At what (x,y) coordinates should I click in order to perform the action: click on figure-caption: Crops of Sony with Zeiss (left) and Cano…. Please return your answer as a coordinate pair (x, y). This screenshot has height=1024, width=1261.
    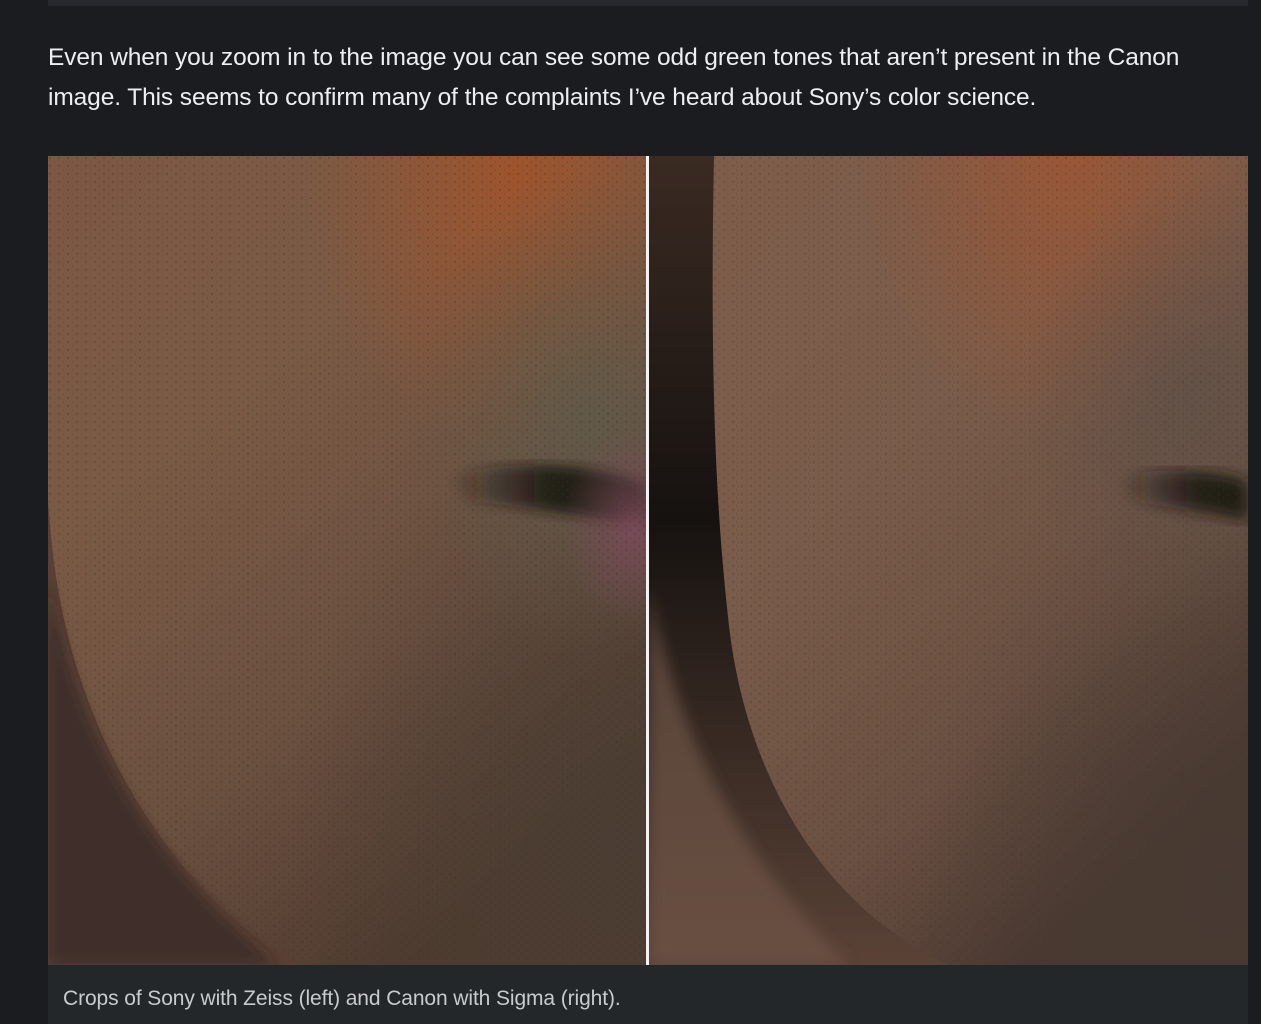
    Looking at the image, I should click on (342, 998).